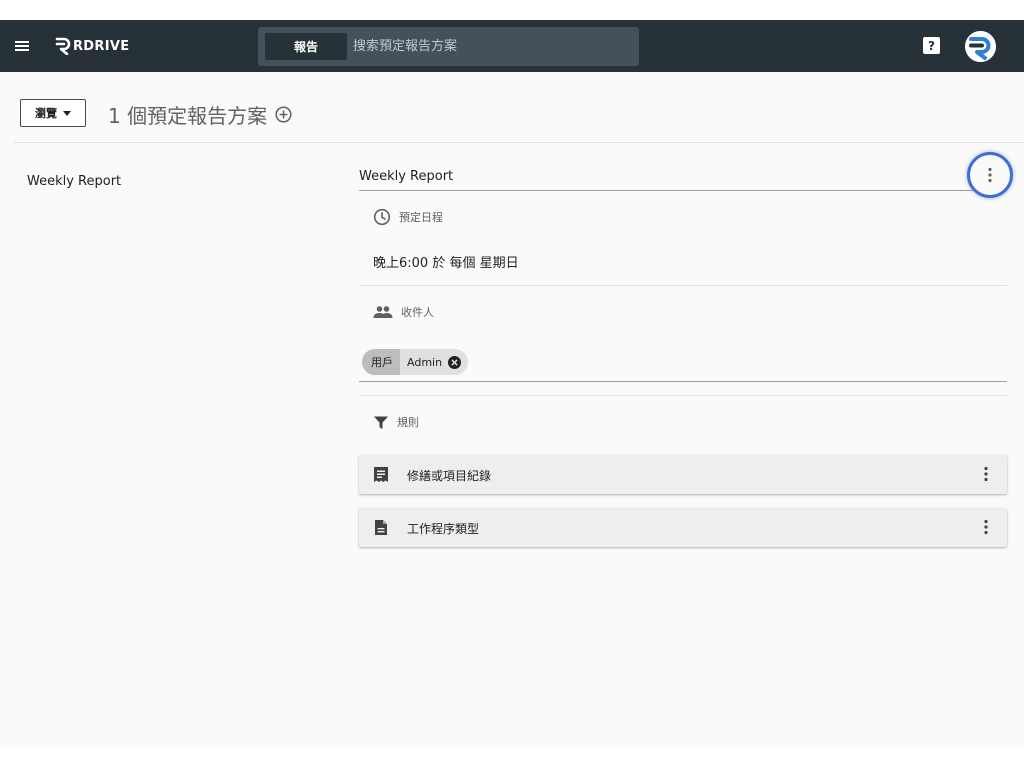 The height and width of the screenshot is (768, 1024). I want to click on rule-item-label: 工作程序類型, so click(443, 529).